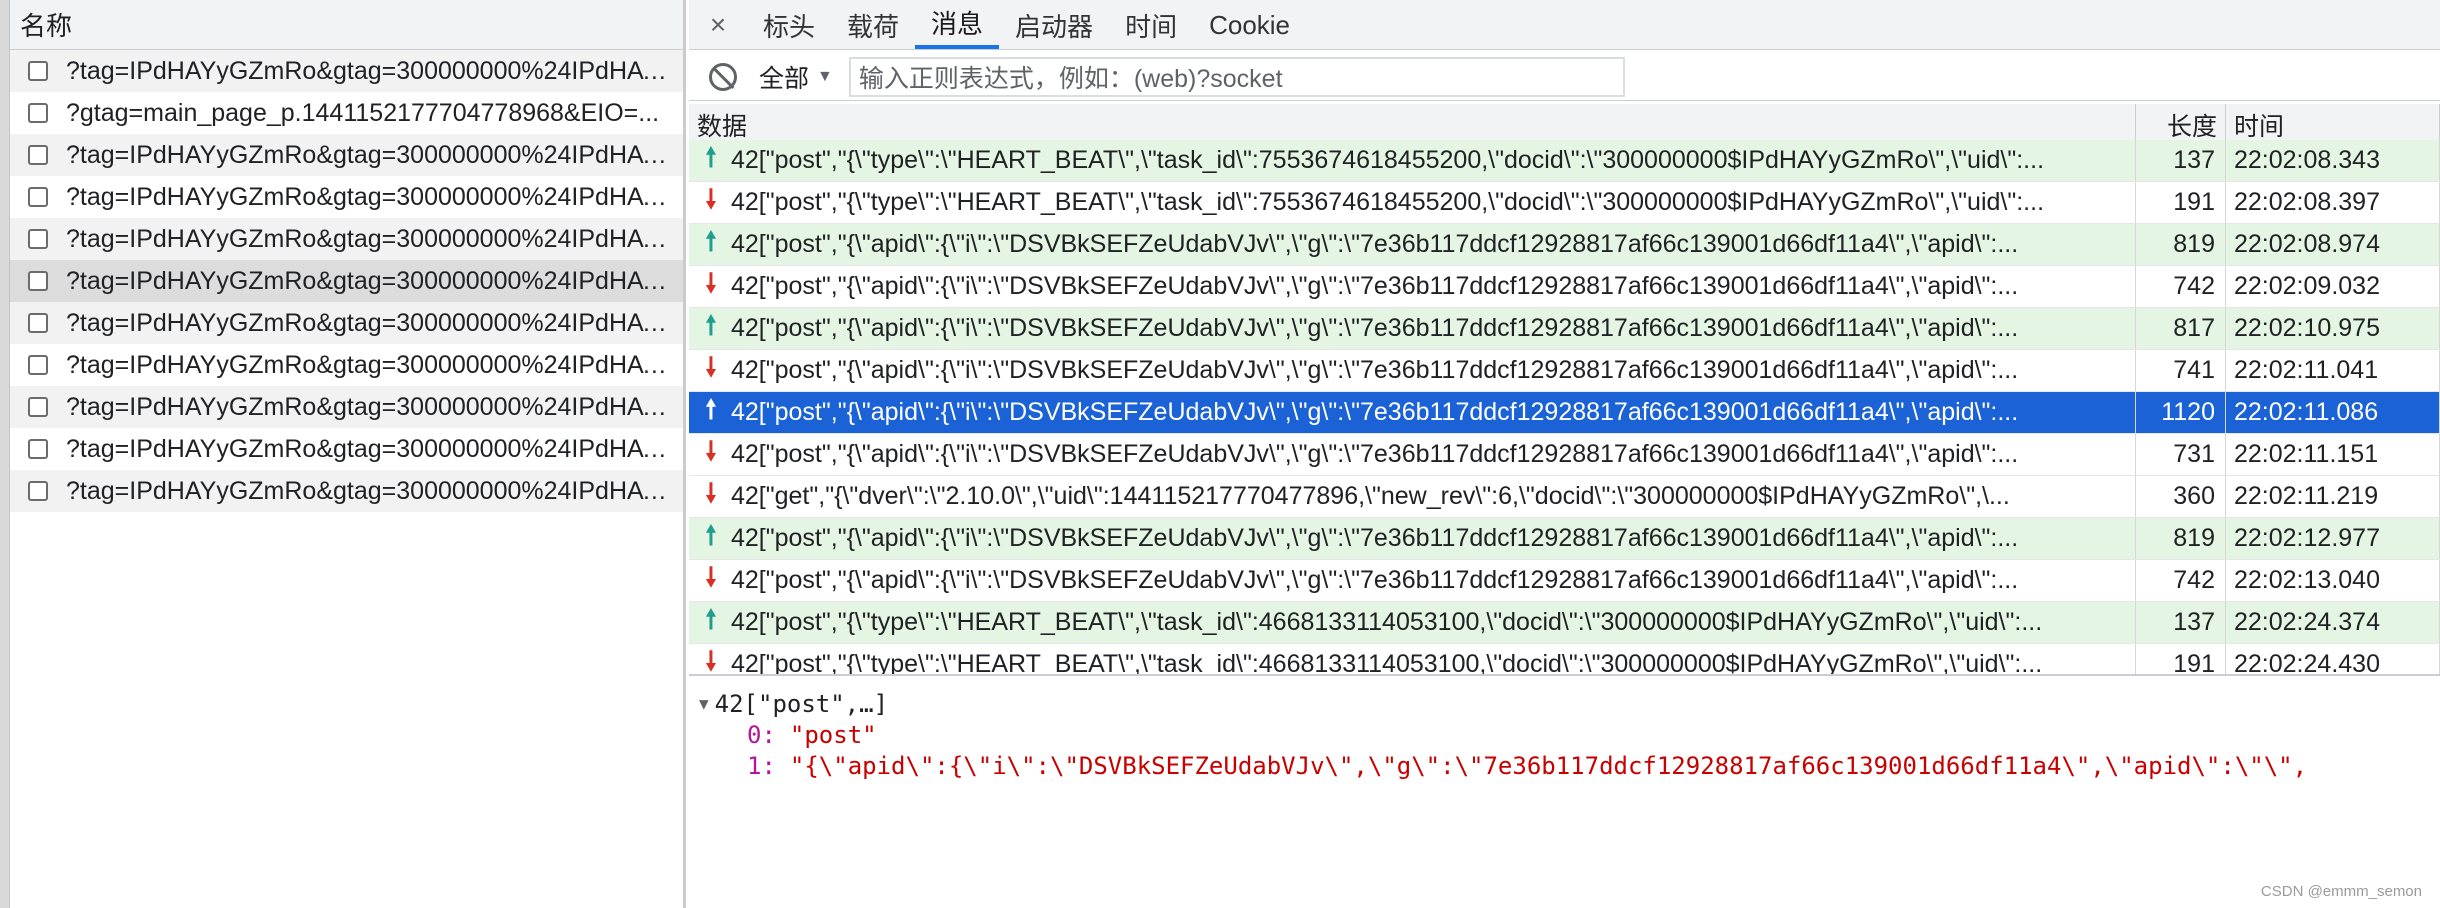 Image resolution: width=2440 pixels, height=908 pixels. I want to click on message-time-cell: 22:02:11.086, so click(2333, 412).